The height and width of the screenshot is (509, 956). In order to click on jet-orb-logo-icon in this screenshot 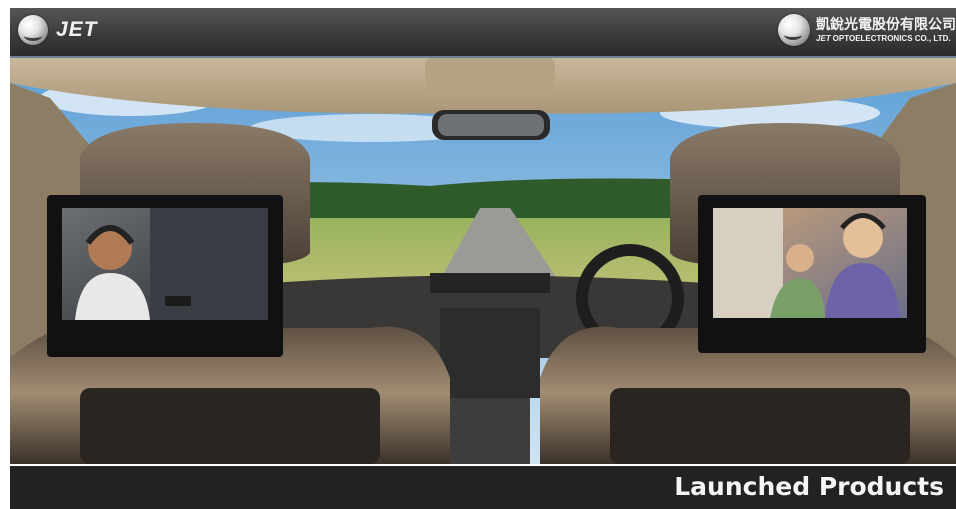, I will do `click(33, 30)`.